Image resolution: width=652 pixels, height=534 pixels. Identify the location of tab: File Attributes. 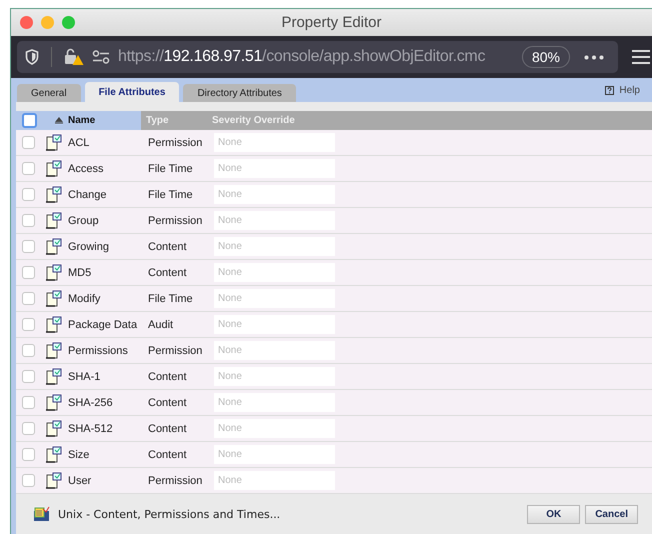
(132, 92).